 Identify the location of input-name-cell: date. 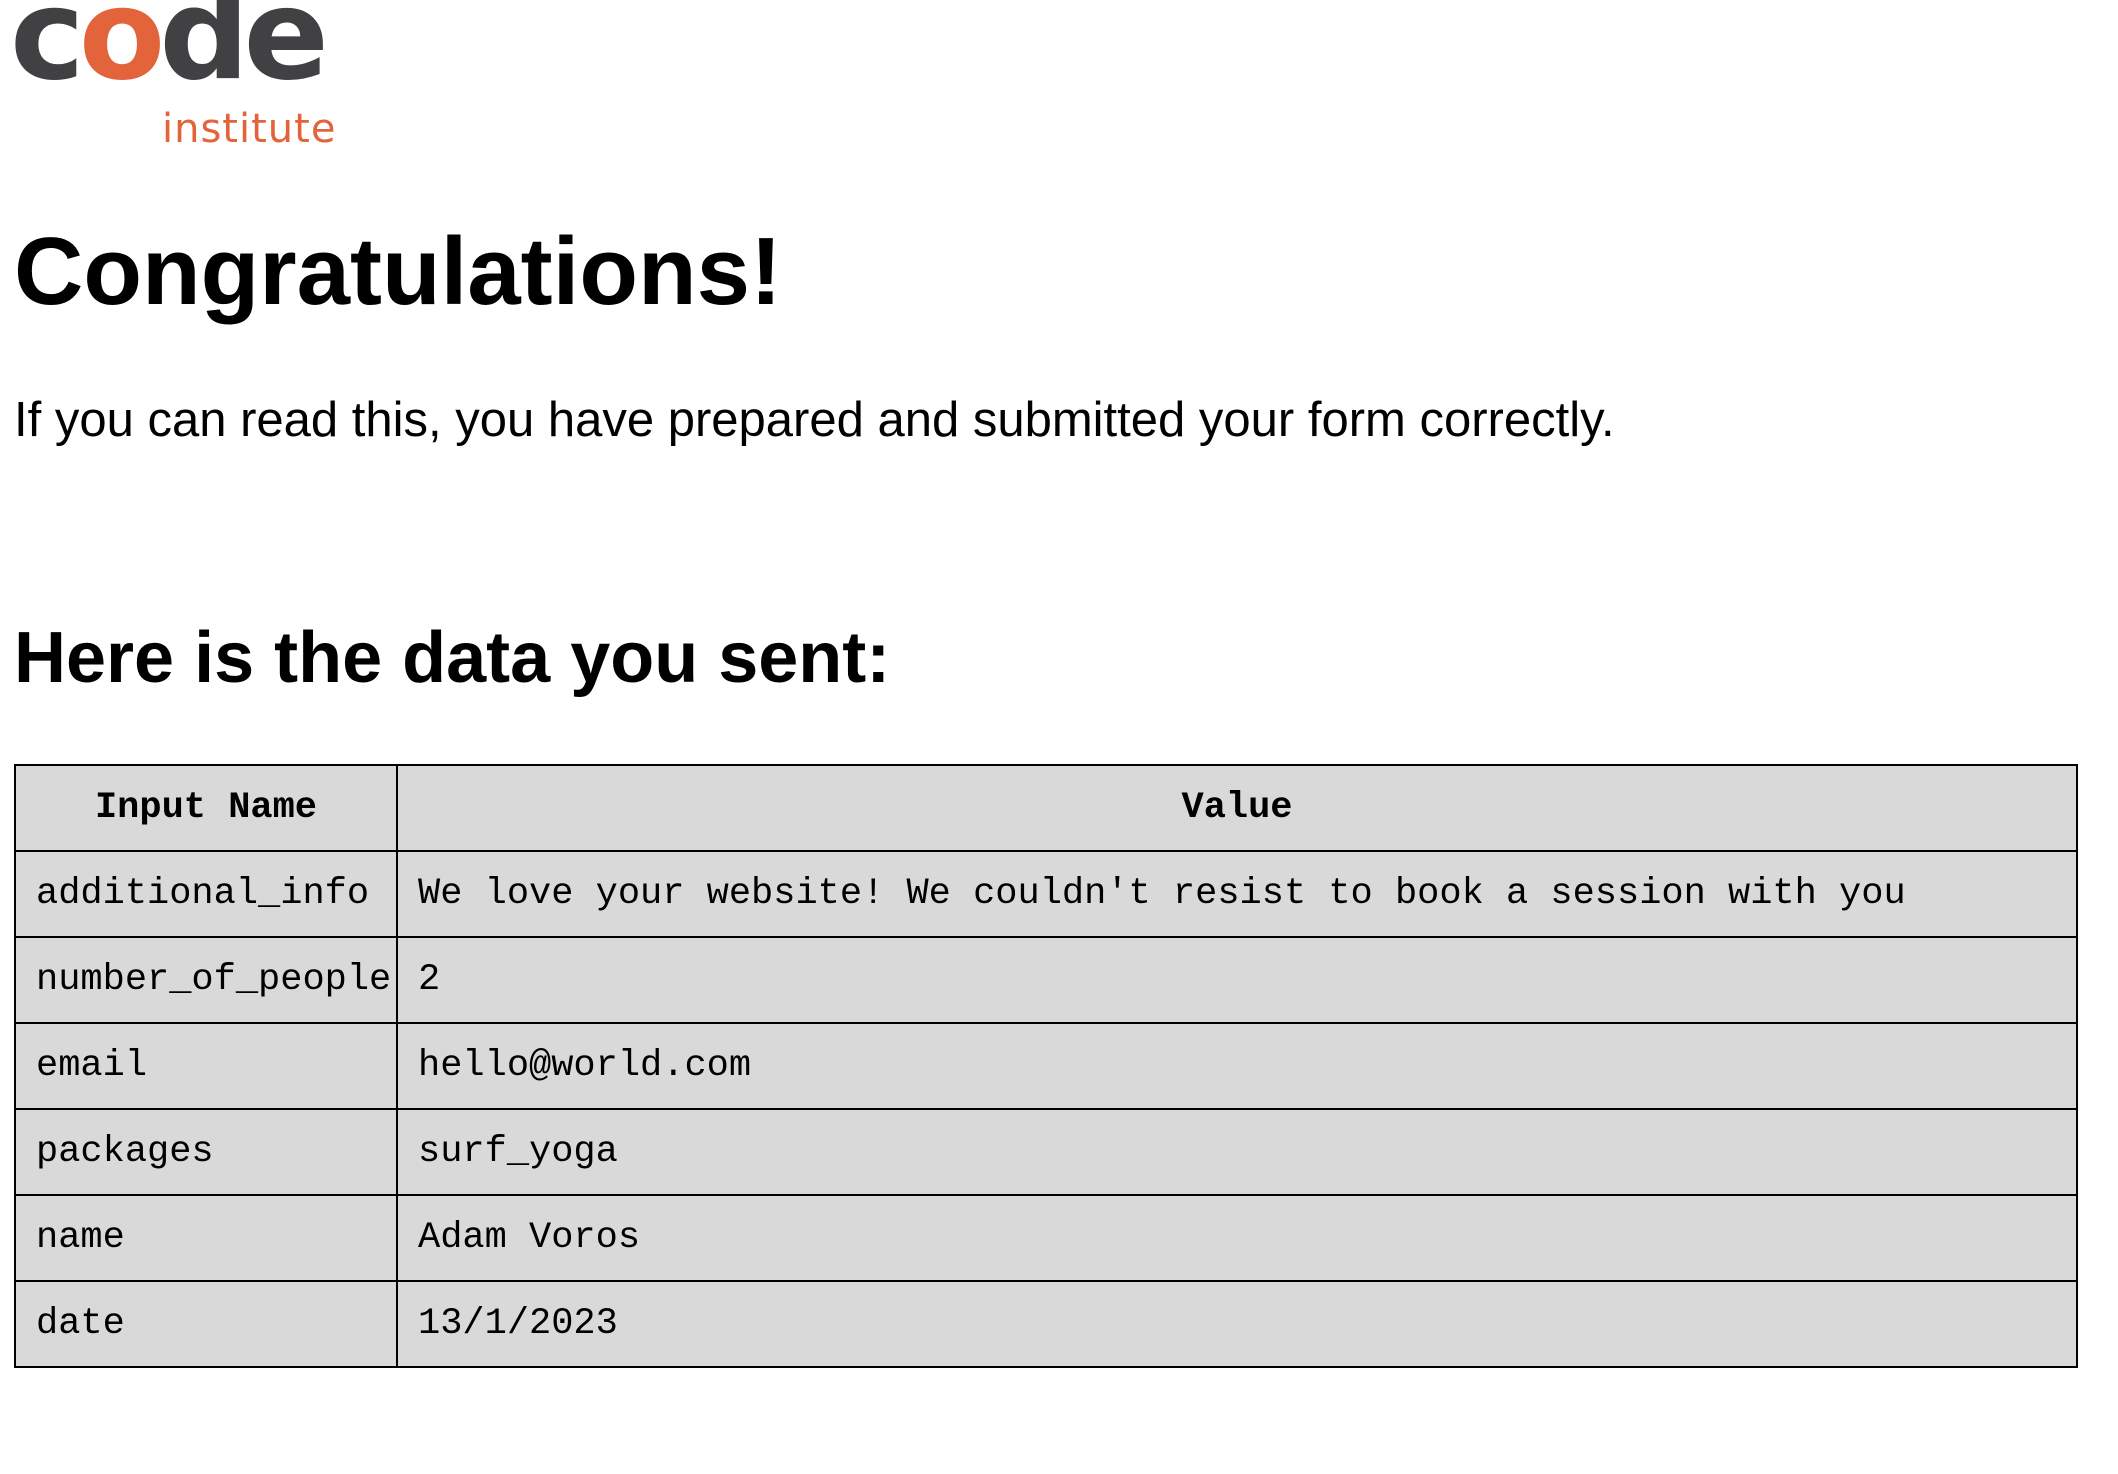
(206, 1324).